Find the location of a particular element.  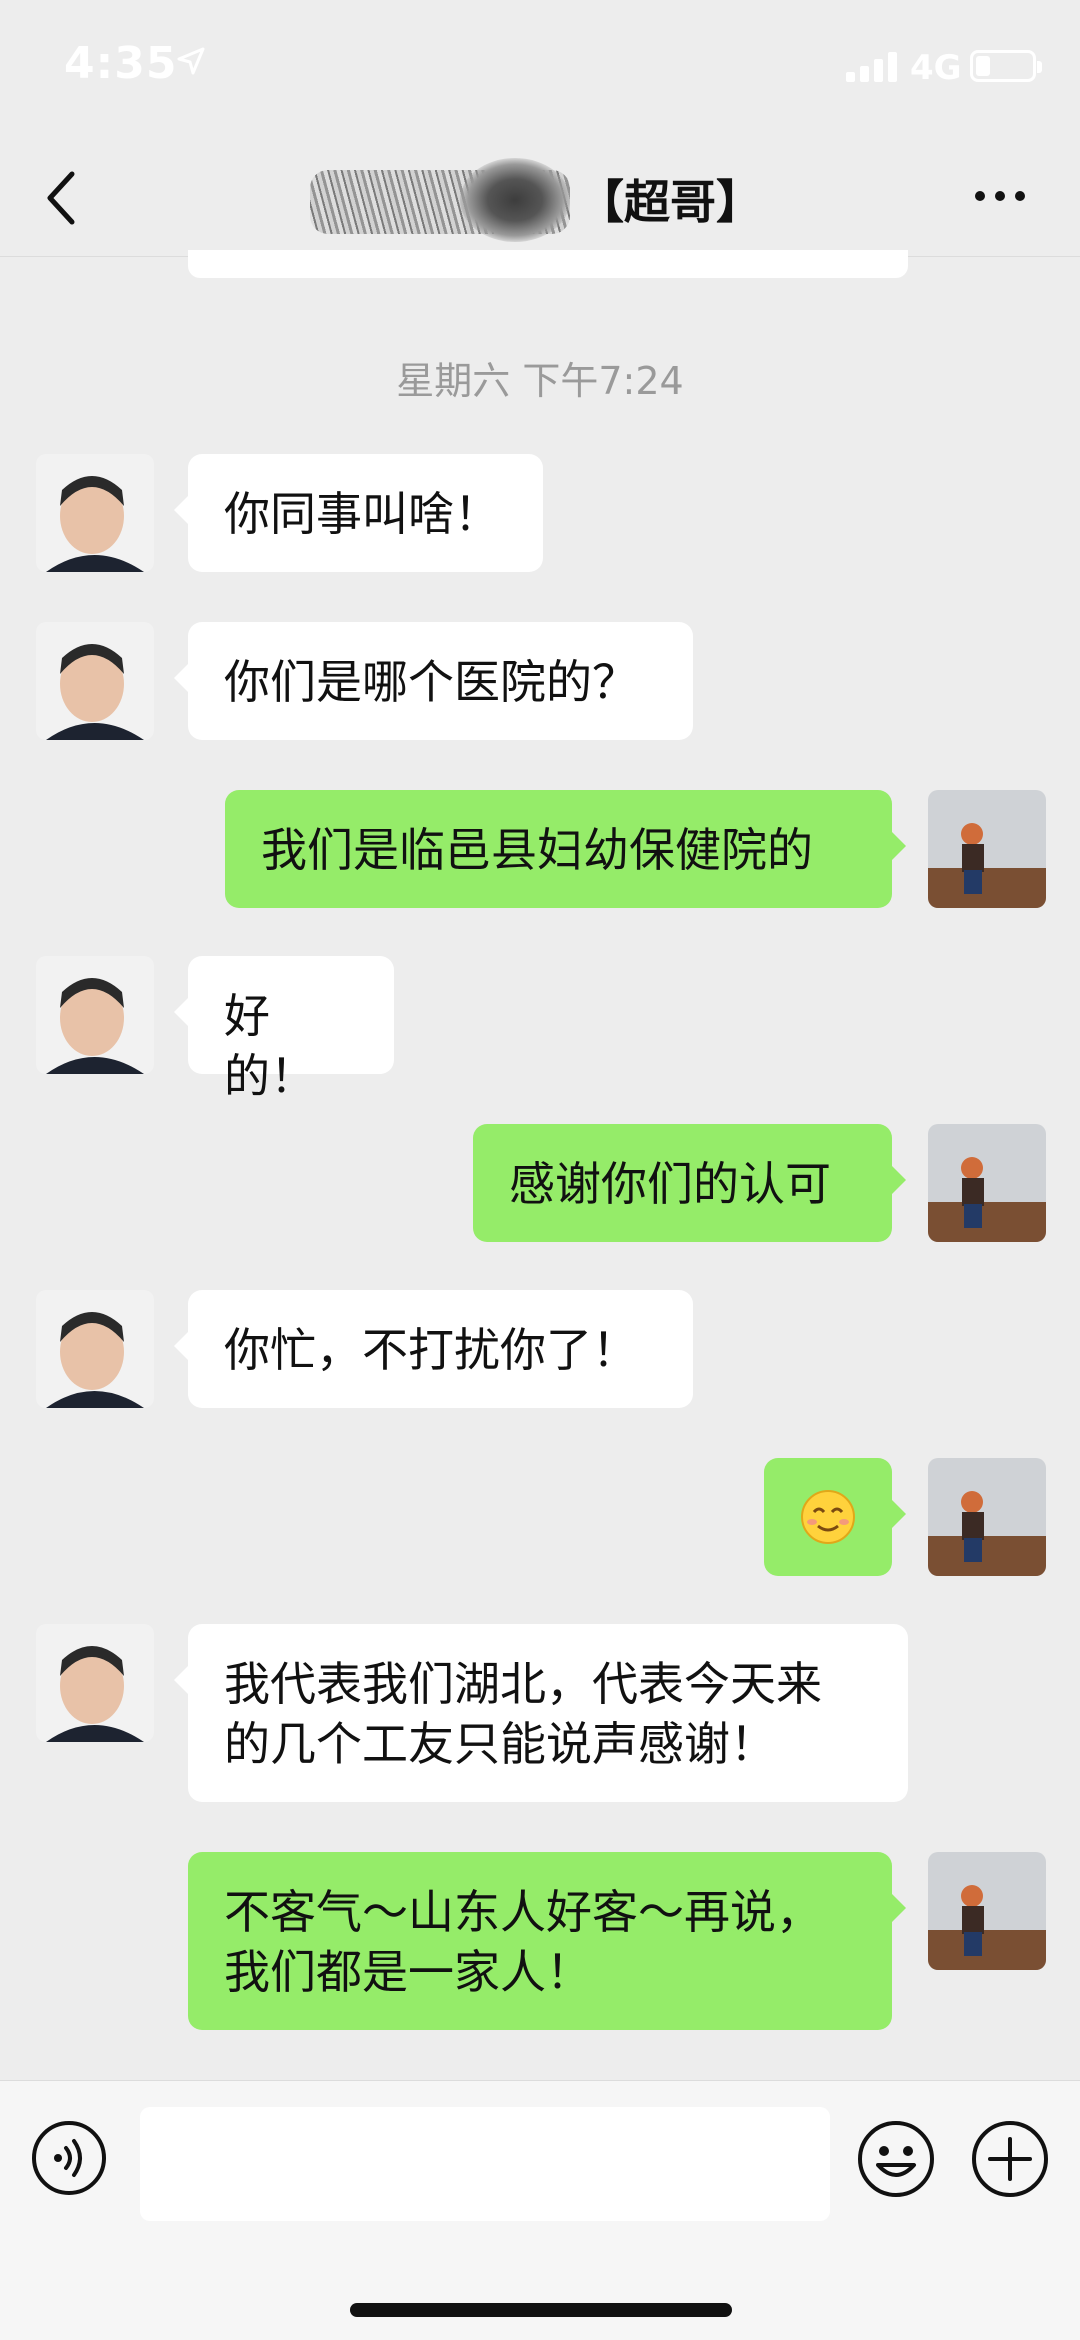

chevron-left-icon is located at coordinates (62, 198).